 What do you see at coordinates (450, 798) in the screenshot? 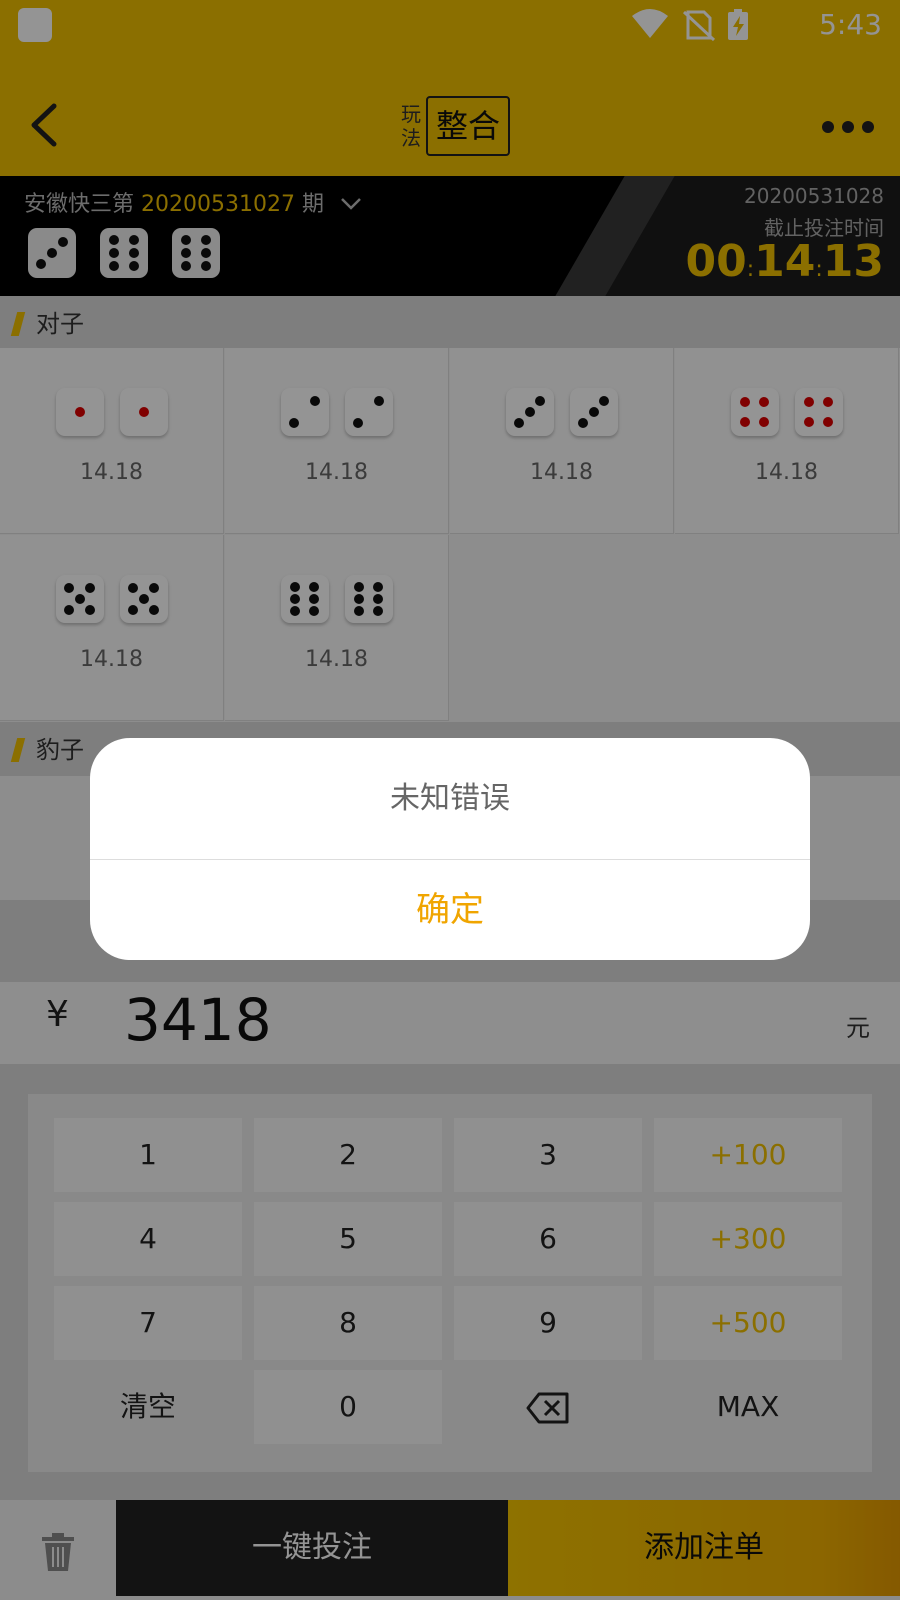
I see `dialog-message: 未知错误` at bounding box center [450, 798].